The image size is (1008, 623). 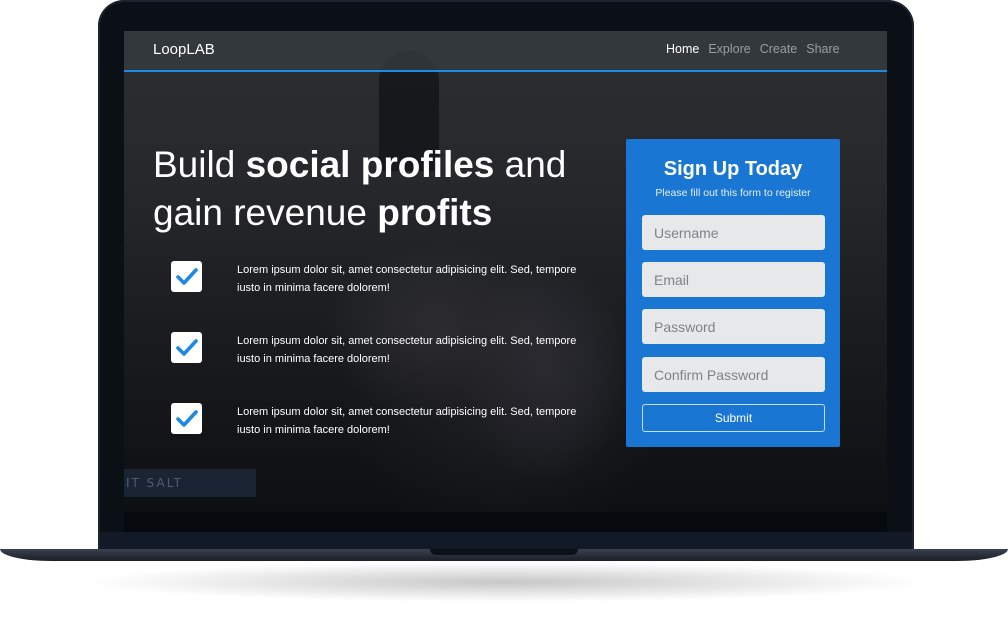 What do you see at coordinates (733, 418) in the screenshot?
I see `submit-button: Submit` at bounding box center [733, 418].